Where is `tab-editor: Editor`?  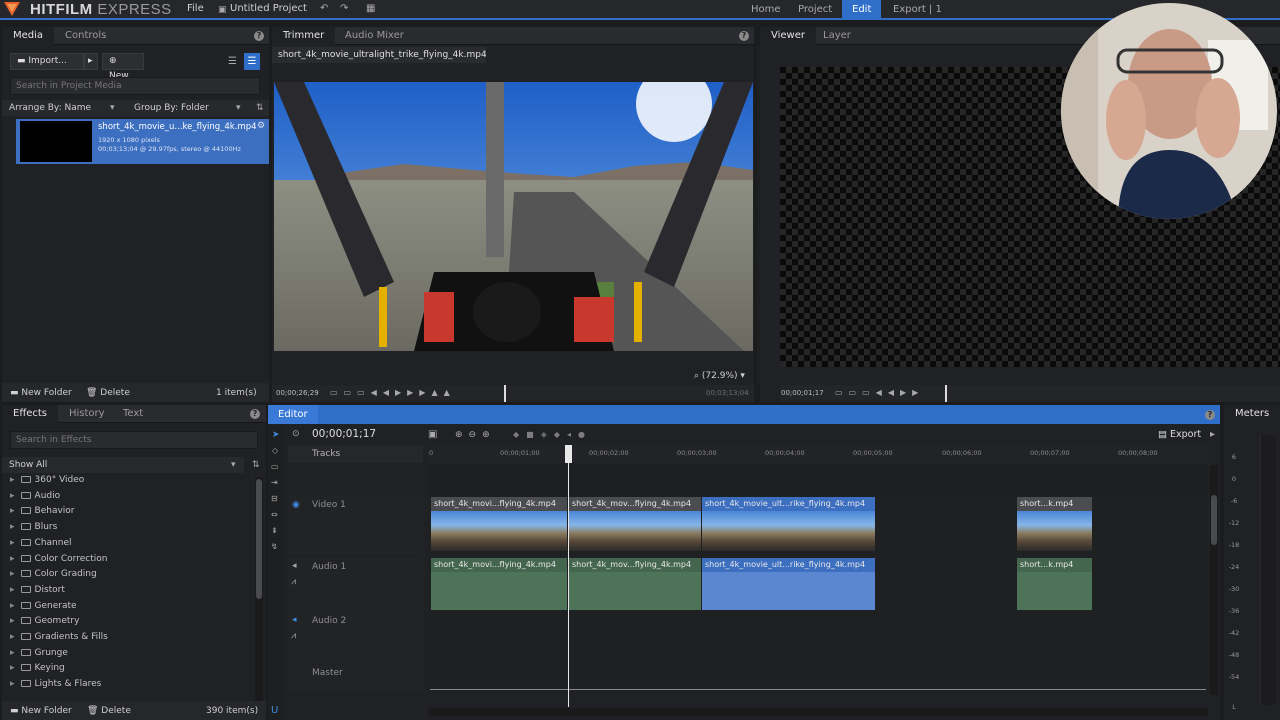 tab-editor: Editor is located at coordinates (293, 414).